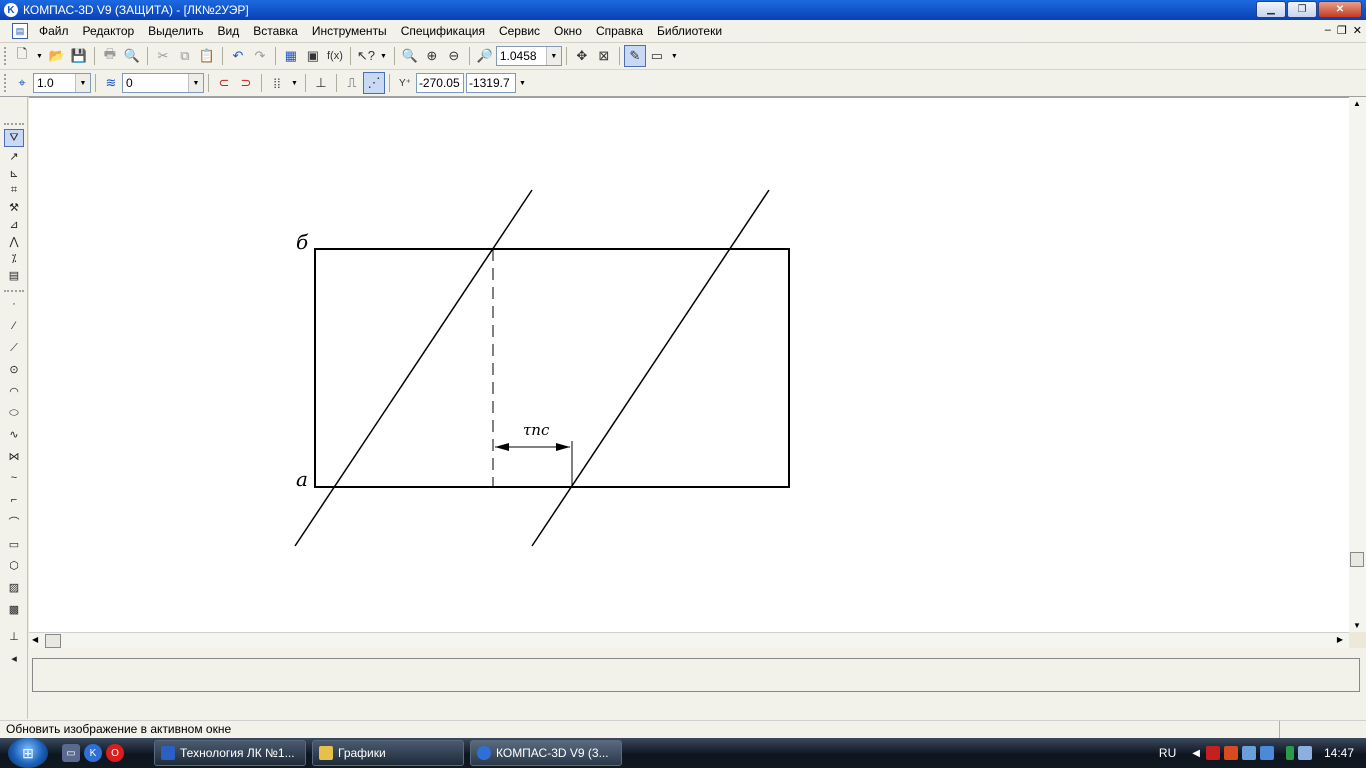  Describe the element at coordinates (582, 56) in the screenshot. I see `pan-icon: ✥` at that location.